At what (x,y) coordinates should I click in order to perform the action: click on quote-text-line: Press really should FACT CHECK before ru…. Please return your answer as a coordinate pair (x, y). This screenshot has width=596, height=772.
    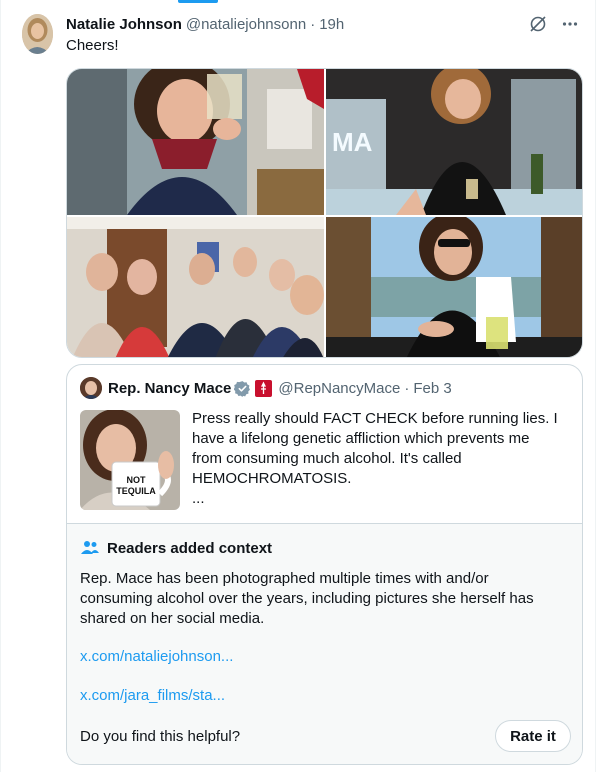
    Looking at the image, I should click on (375, 418).